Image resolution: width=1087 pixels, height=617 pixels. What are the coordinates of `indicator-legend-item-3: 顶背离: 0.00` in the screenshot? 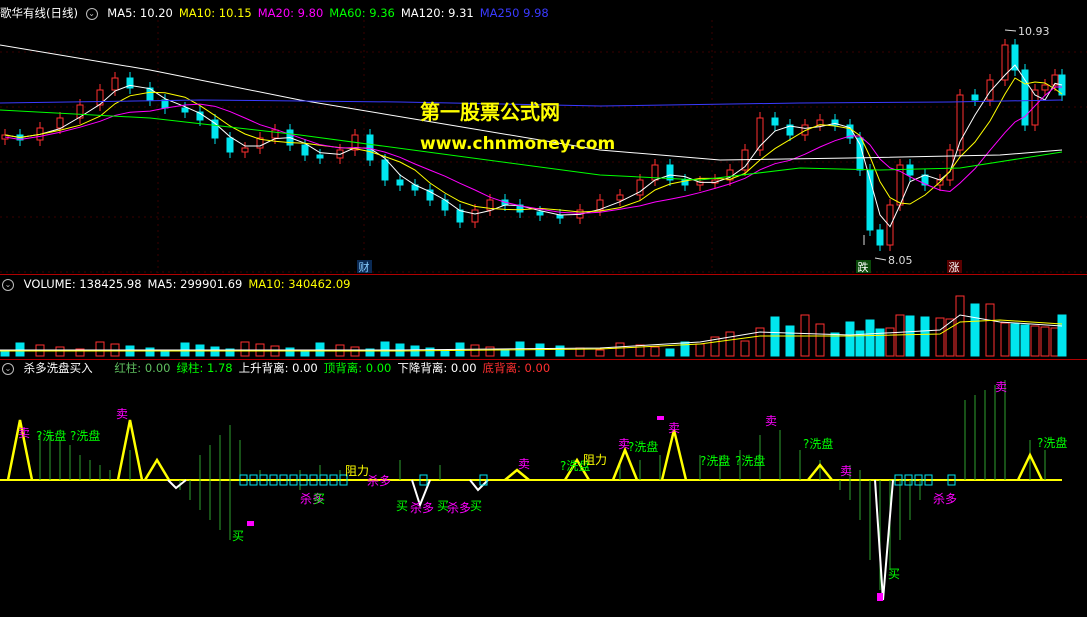 It's located at (357, 368).